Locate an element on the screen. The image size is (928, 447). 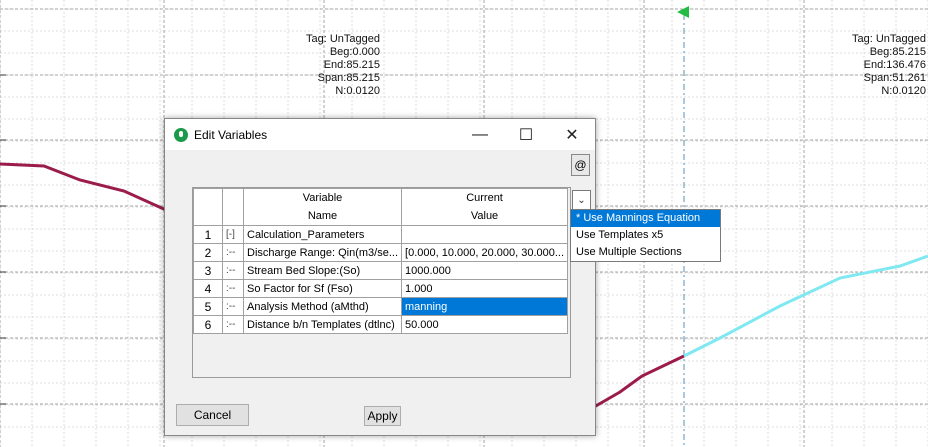
station-marker-icon is located at coordinates (683, 12).